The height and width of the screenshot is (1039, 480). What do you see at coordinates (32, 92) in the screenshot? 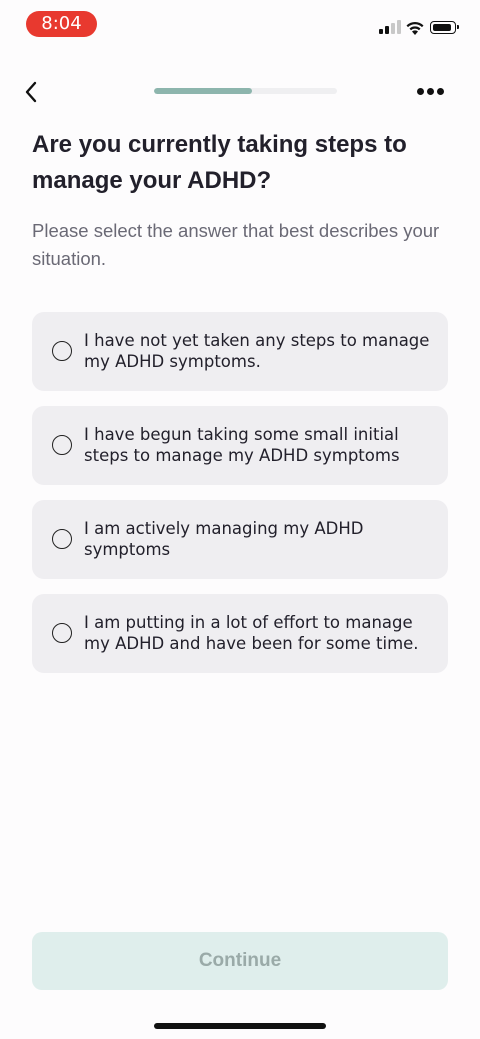
I see `back-chevron-icon` at bounding box center [32, 92].